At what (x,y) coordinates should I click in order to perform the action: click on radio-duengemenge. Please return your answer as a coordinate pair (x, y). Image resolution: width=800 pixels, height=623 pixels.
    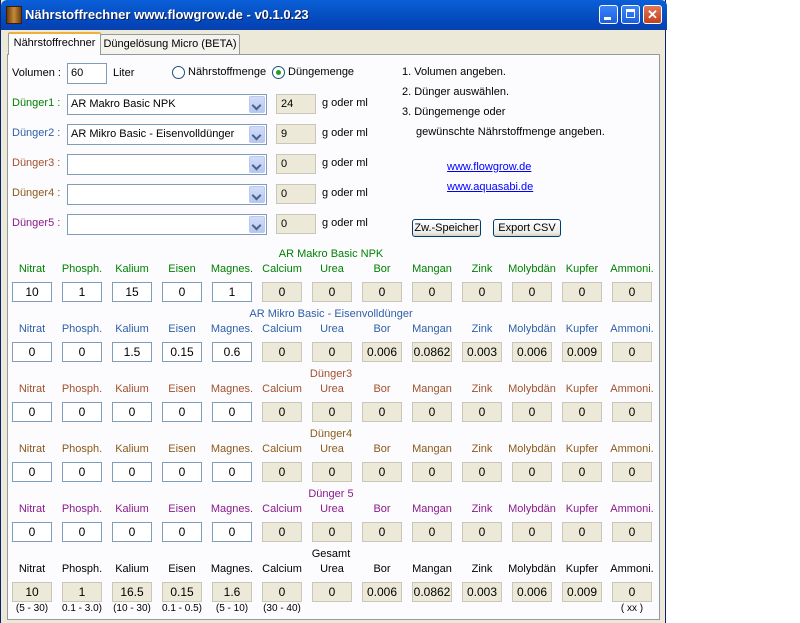
    Looking at the image, I should click on (278, 72).